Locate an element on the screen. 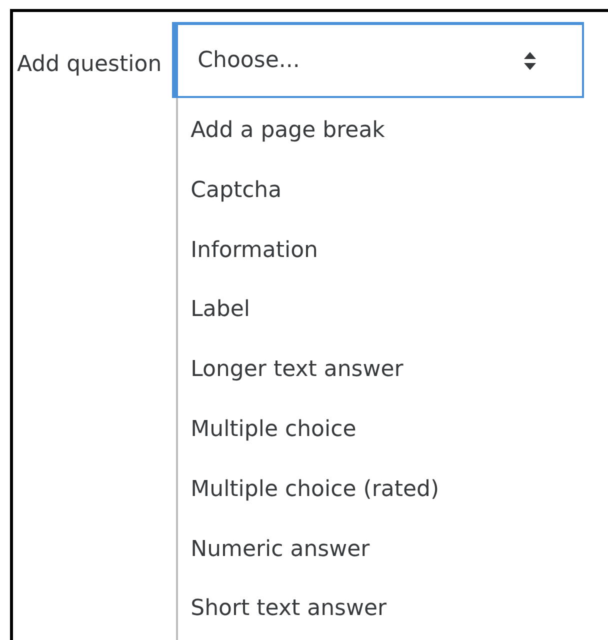  dropdown-option: Numeric answer is located at coordinates (385, 550).